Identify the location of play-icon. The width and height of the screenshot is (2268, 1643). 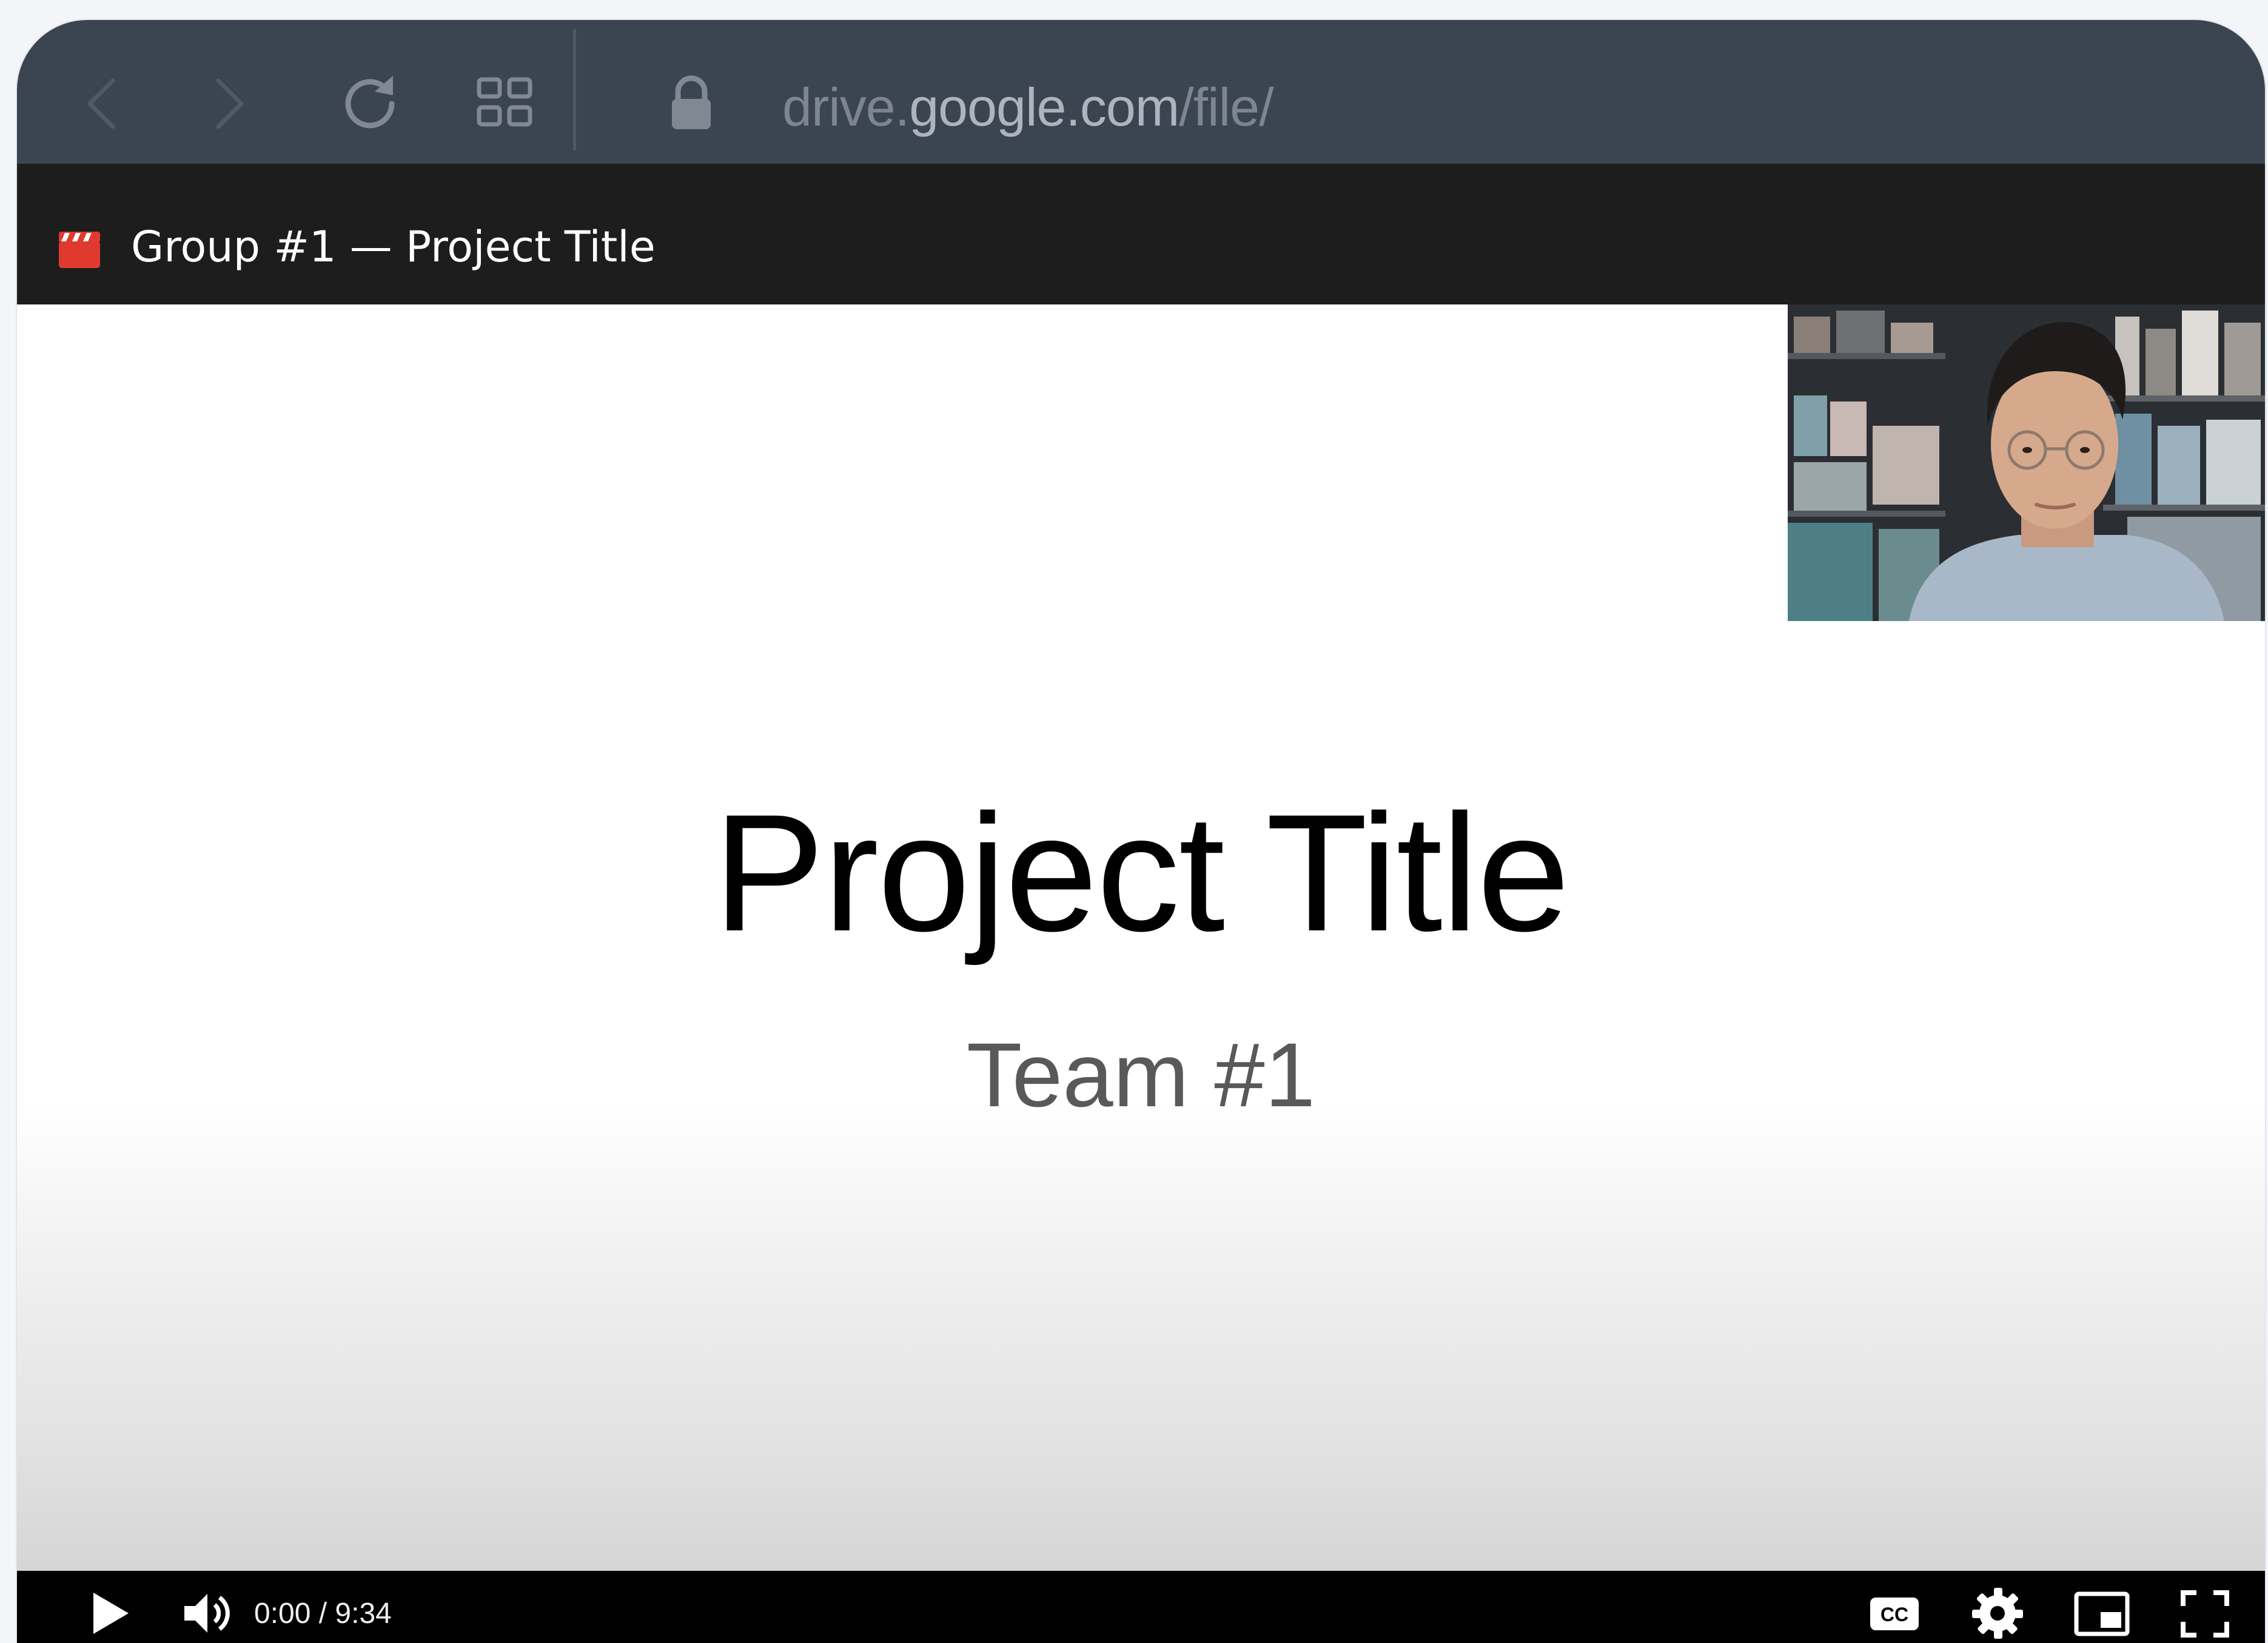
(109, 1613).